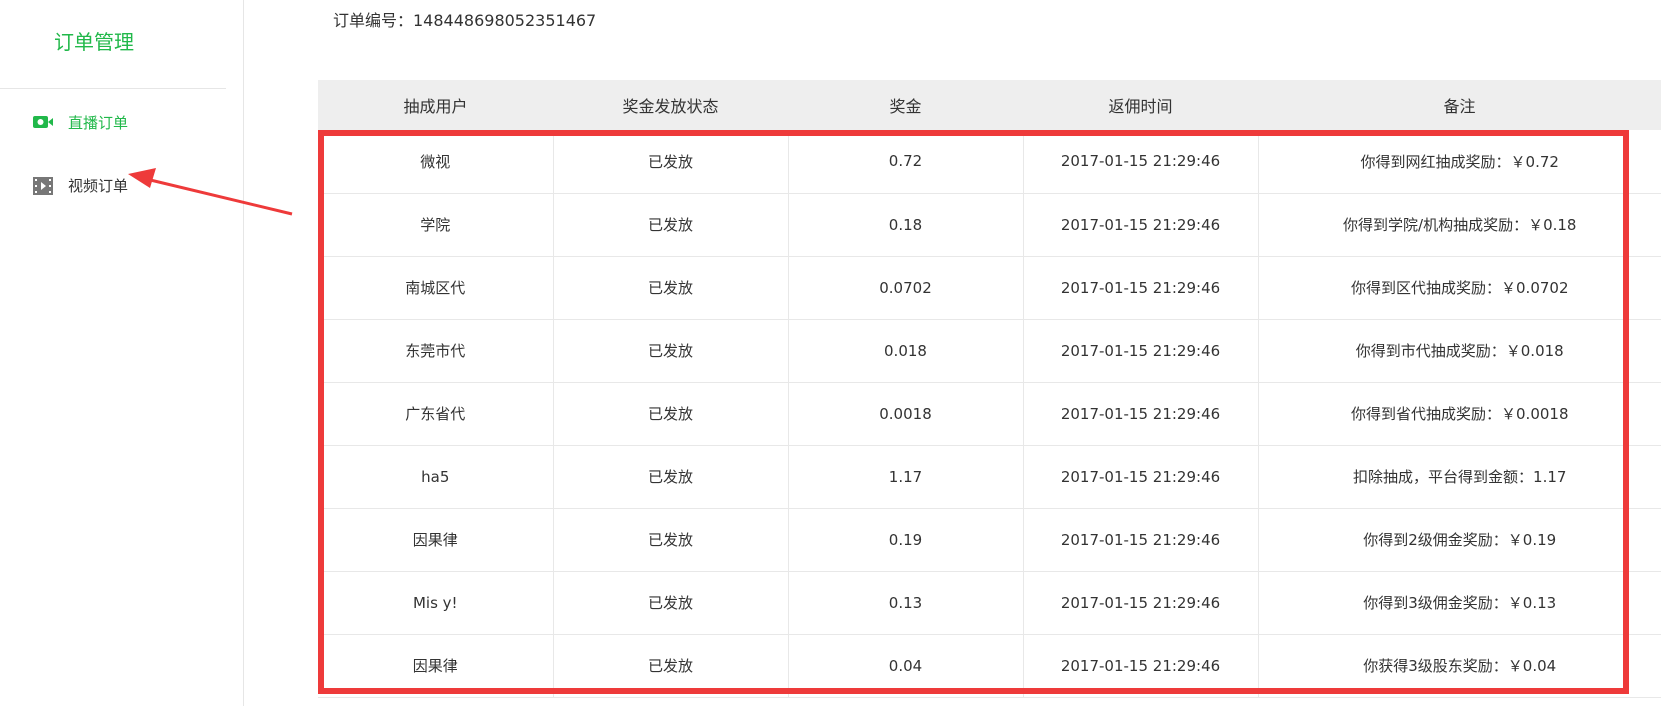  Describe the element at coordinates (98, 122) in the screenshot. I see `sidebar-item-label: 直播订单` at that location.